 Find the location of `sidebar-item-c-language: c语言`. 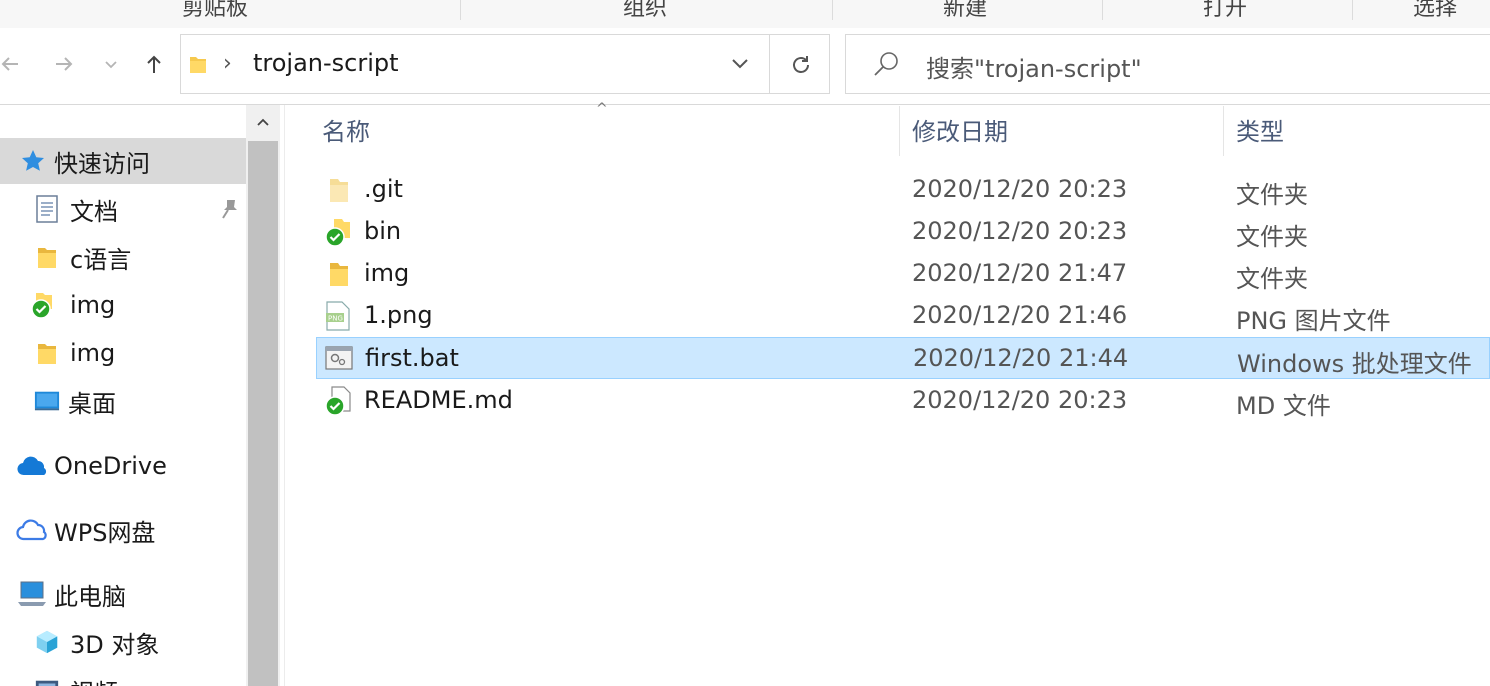

sidebar-item-c-language: c语言 is located at coordinates (123, 257).